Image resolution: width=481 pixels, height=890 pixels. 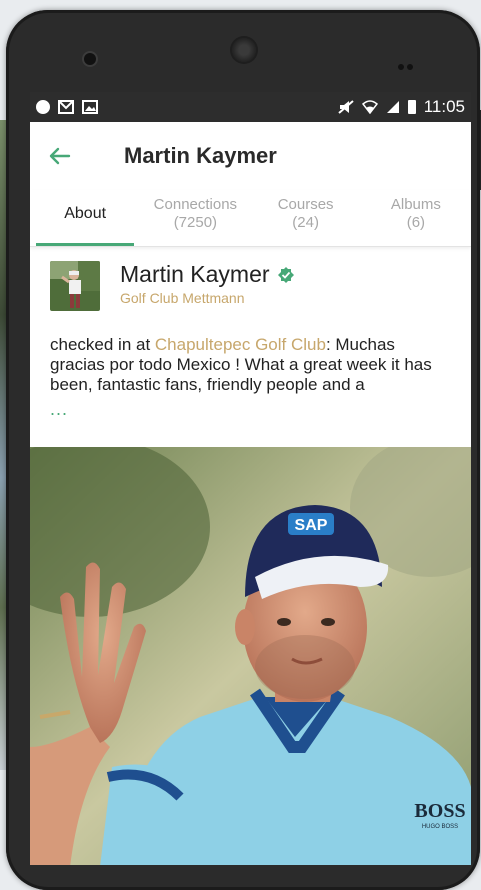 What do you see at coordinates (440, 827) in the screenshot?
I see `shirt-sub-logo: HUGO BOSS` at bounding box center [440, 827].